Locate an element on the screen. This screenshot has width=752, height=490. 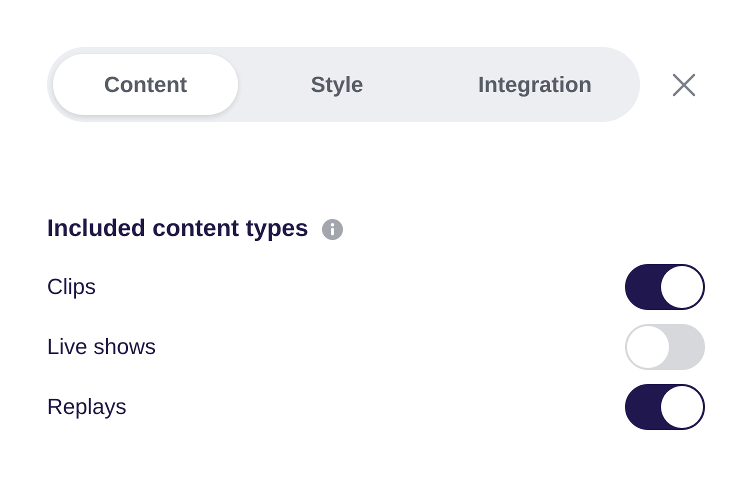
tab: Integration is located at coordinates (535, 84).